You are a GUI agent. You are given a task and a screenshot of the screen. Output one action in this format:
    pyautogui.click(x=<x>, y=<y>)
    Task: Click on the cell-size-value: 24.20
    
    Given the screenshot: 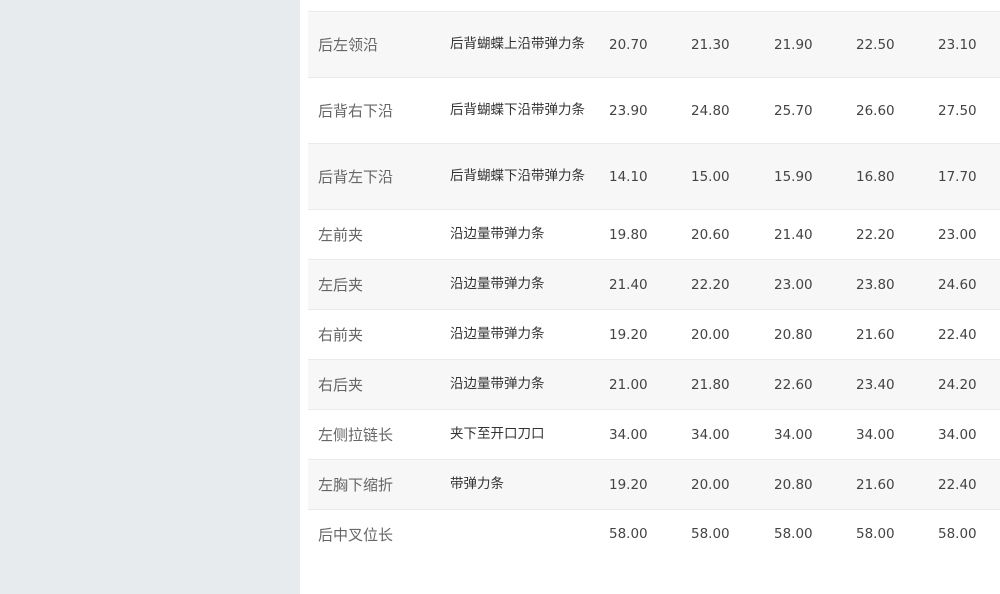 What is the action you would take?
    pyautogui.click(x=960, y=384)
    